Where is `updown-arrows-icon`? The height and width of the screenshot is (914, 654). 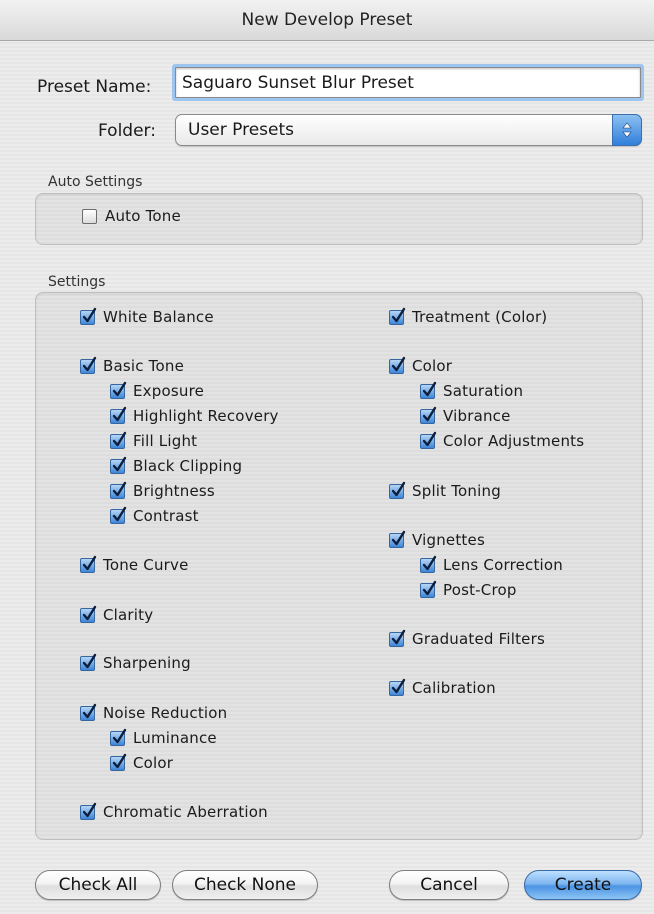
updown-arrows-icon is located at coordinates (627, 130).